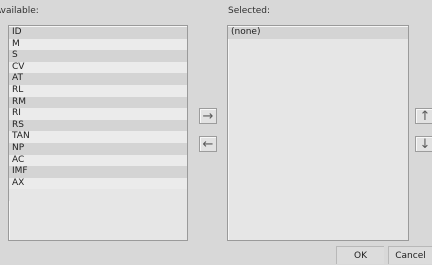  What do you see at coordinates (98, 90) in the screenshot?
I see `list-item: RL` at bounding box center [98, 90].